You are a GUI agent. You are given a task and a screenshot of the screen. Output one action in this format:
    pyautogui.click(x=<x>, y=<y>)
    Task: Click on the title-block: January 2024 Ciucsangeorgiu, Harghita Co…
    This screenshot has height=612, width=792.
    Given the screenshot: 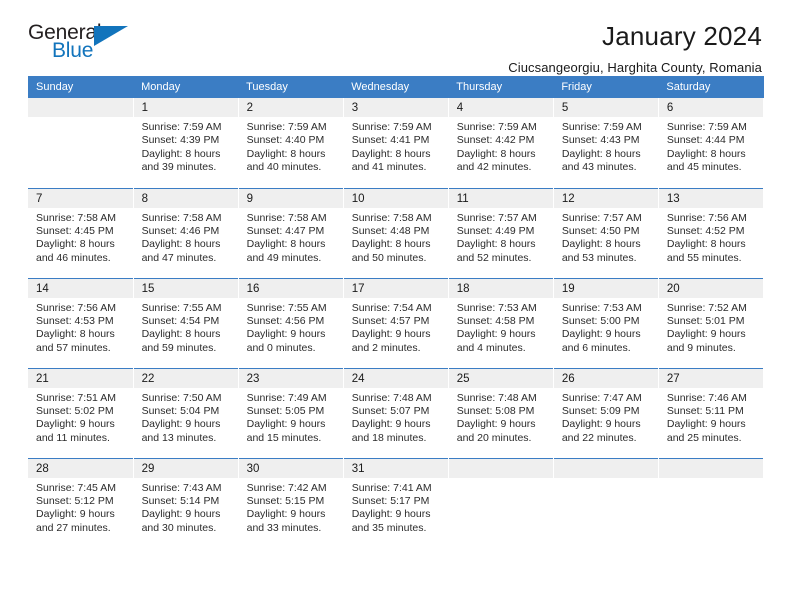 What is the action you would take?
    pyautogui.click(x=636, y=48)
    